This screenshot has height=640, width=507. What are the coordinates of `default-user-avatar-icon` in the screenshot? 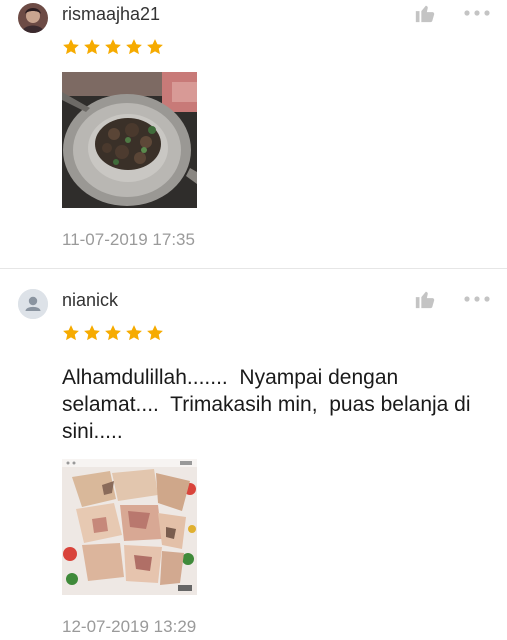 It's located at (33, 304).